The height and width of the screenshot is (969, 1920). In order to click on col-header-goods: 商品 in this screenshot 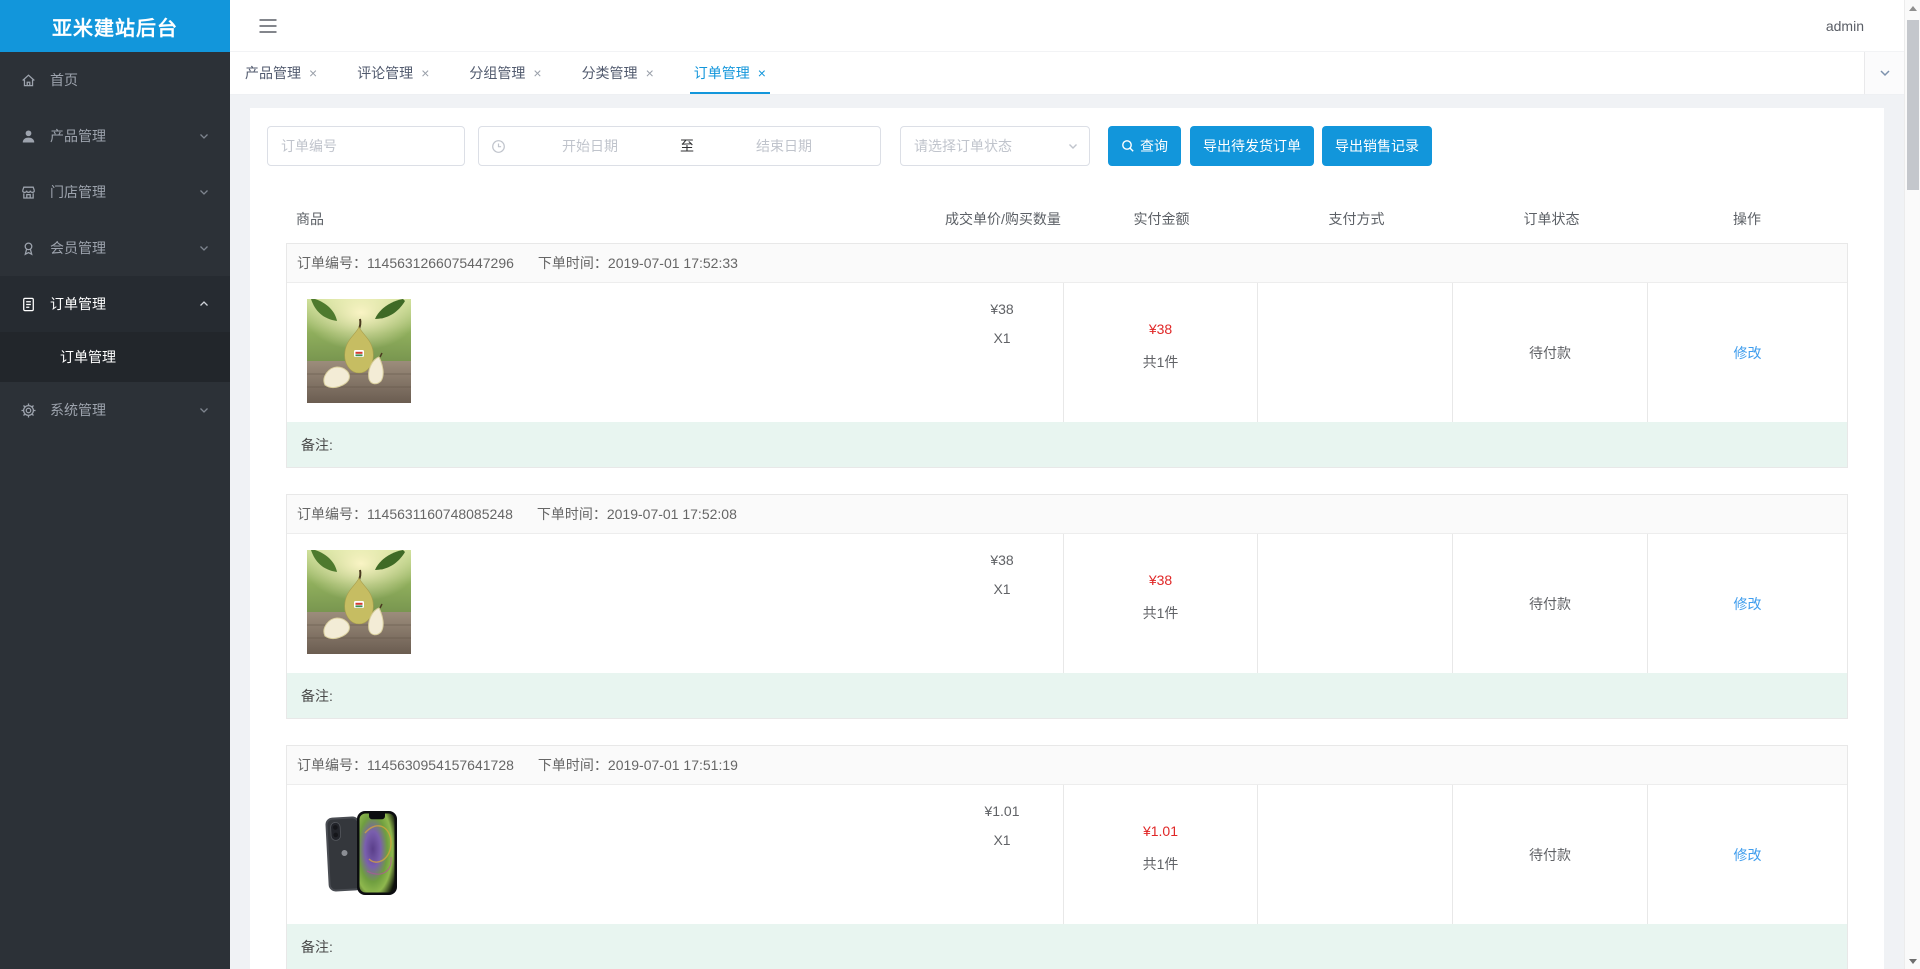, I will do `click(310, 219)`.